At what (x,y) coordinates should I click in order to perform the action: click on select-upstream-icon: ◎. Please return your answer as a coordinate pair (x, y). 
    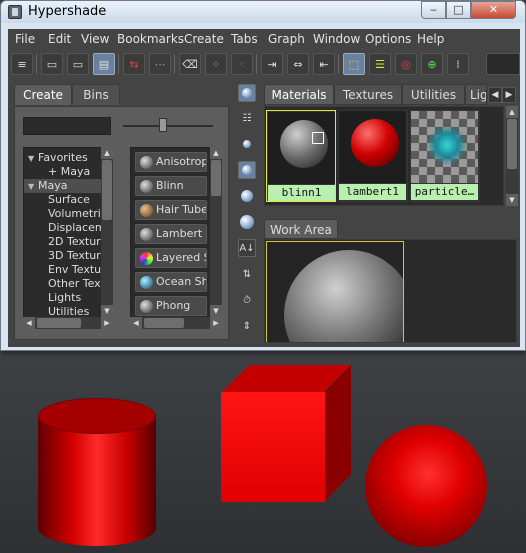
    Looking at the image, I should click on (406, 64).